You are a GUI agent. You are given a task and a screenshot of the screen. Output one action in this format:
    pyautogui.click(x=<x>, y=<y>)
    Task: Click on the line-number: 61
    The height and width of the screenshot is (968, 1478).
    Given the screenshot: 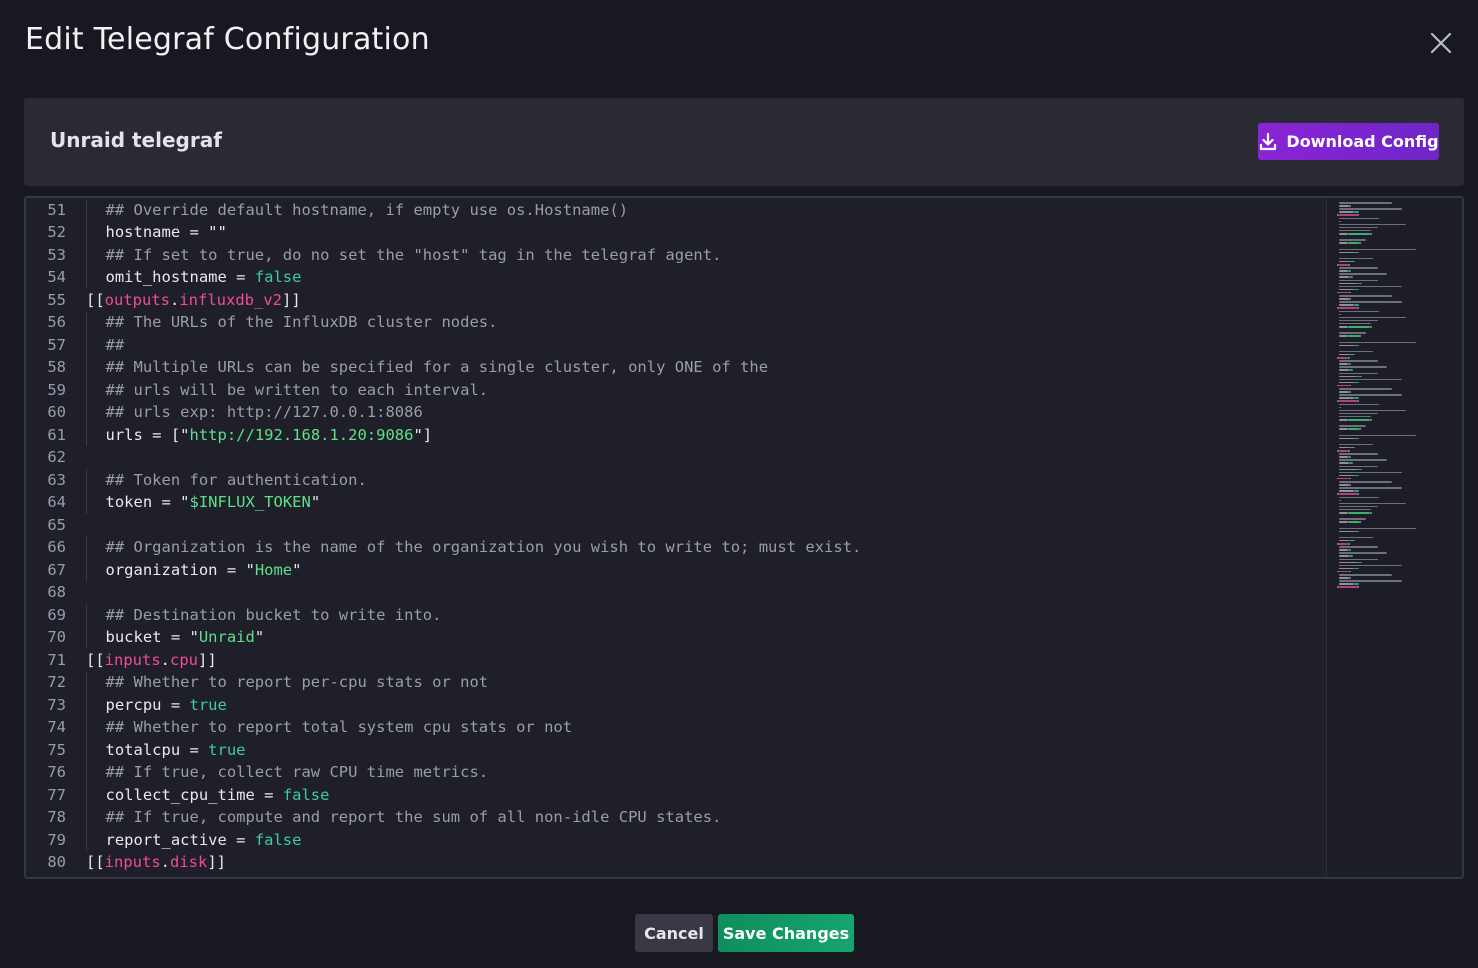 What is the action you would take?
    pyautogui.click(x=56, y=434)
    